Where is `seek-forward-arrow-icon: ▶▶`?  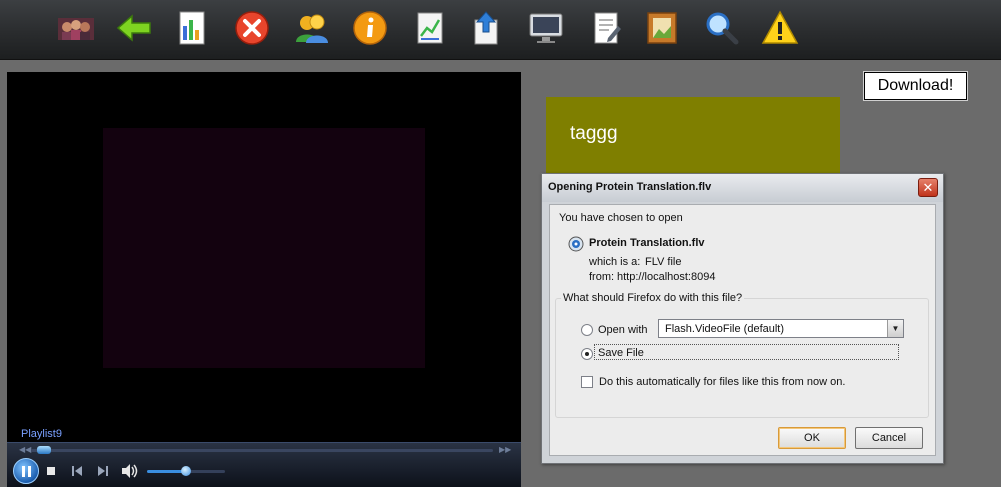 seek-forward-arrow-icon: ▶▶ is located at coordinates (505, 449).